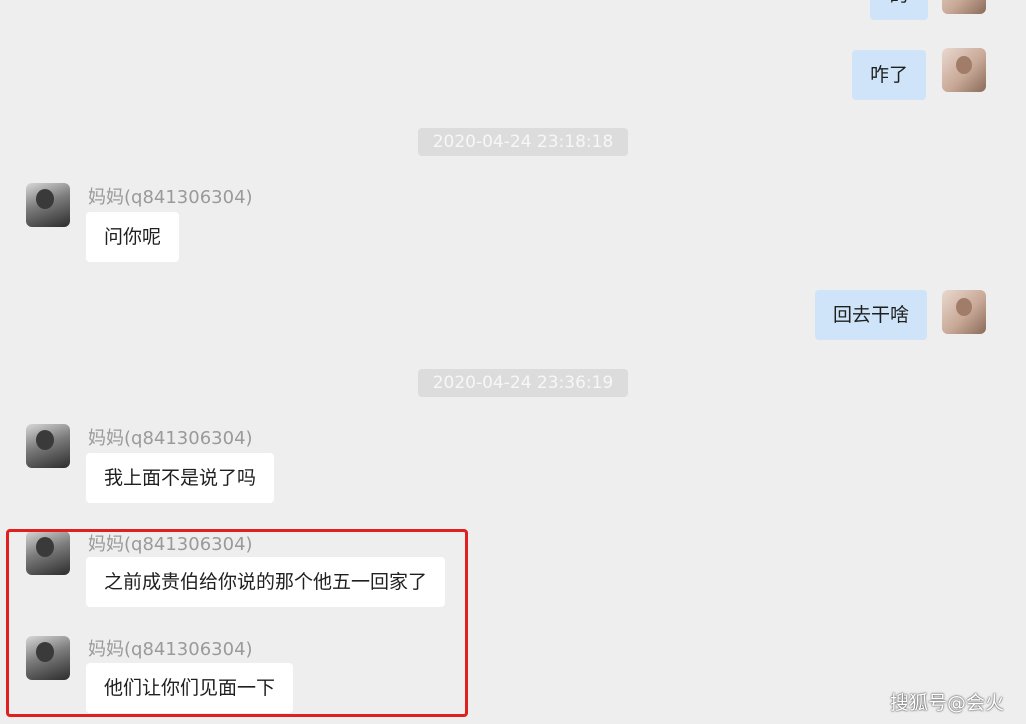 The image size is (1026, 724). Describe the element at coordinates (871, 315) in the screenshot. I see `message-bubble-outgoing: 回去干啥` at that location.